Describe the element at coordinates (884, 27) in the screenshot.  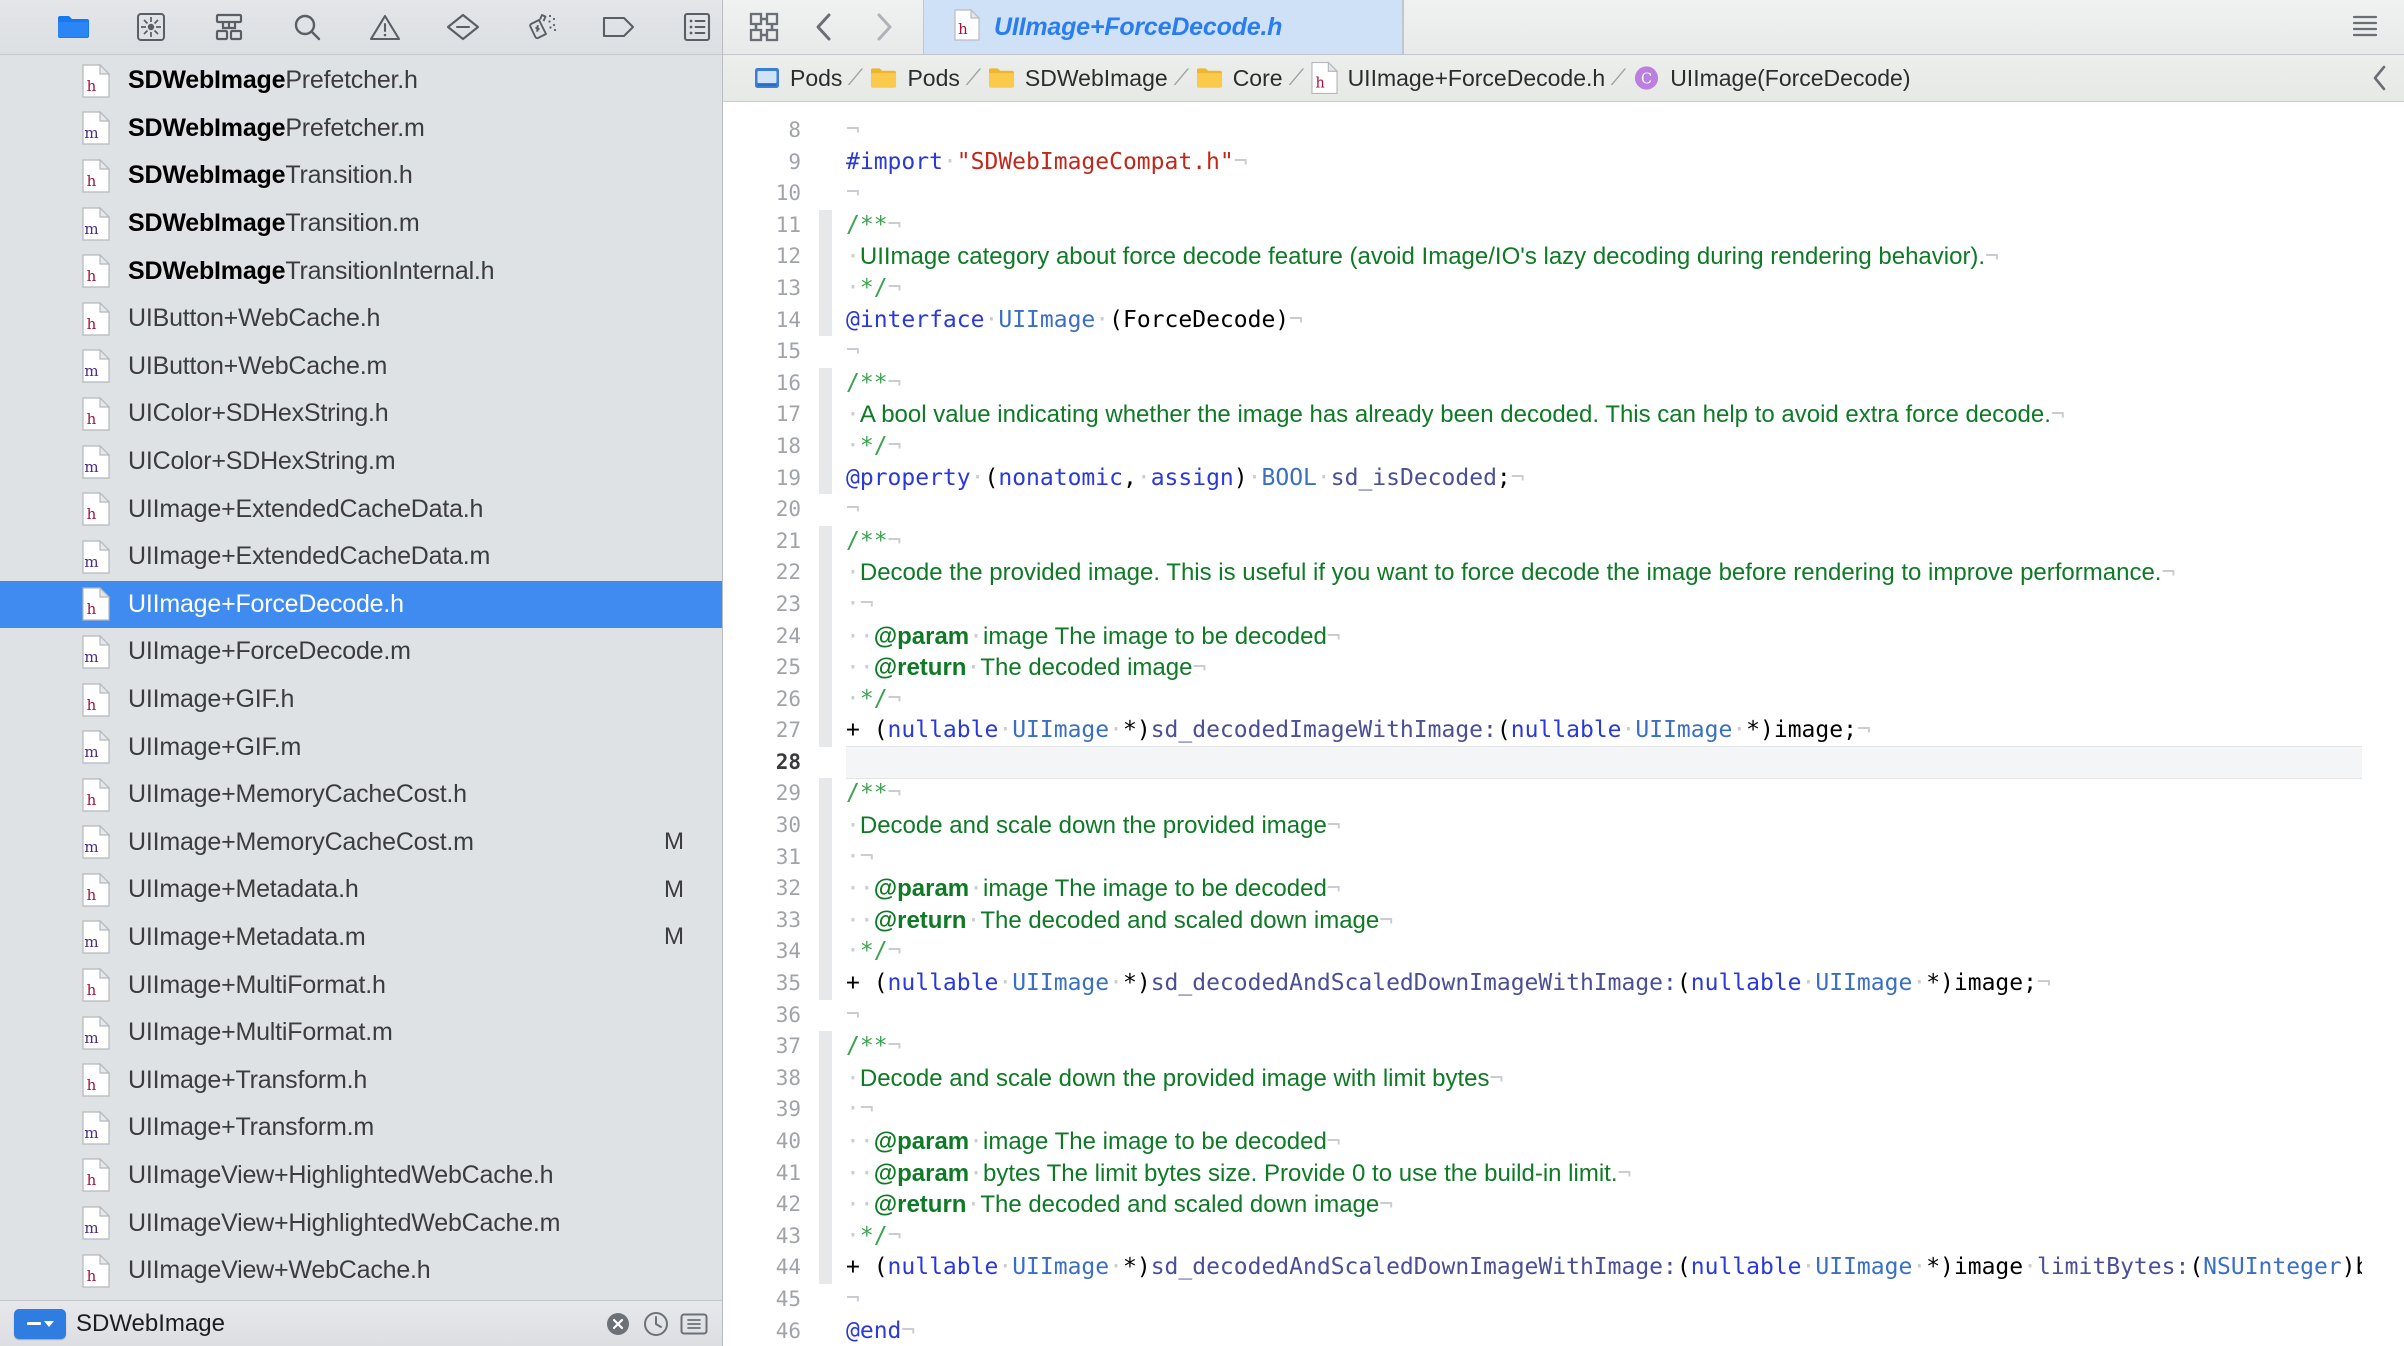
I see `chevron-right-icon` at that location.